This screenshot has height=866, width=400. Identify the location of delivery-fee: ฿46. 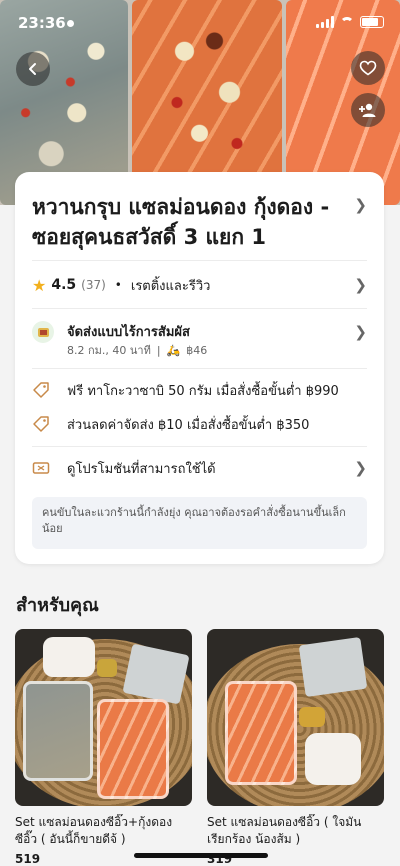
(197, 350).